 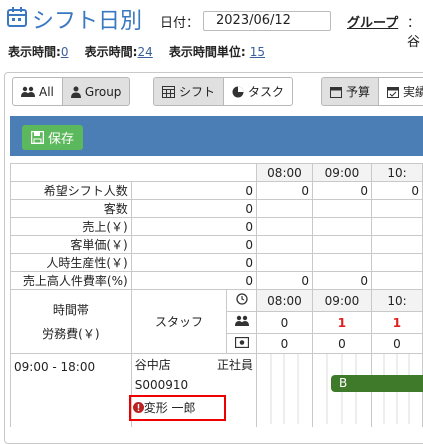 I want to click on calendar-icon, so click(x=336, y=92).